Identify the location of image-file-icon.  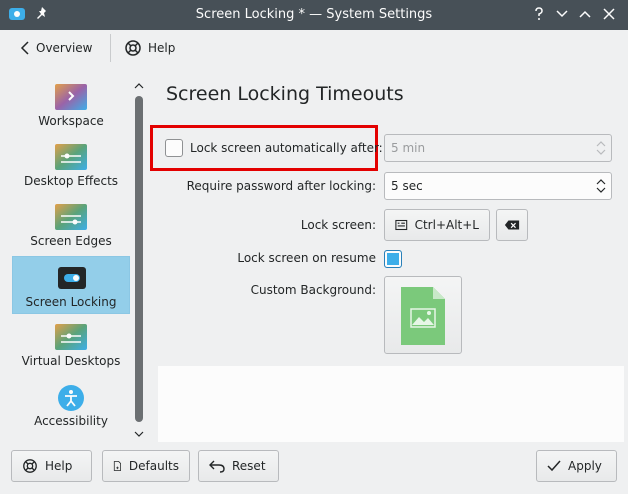
(423, 316).